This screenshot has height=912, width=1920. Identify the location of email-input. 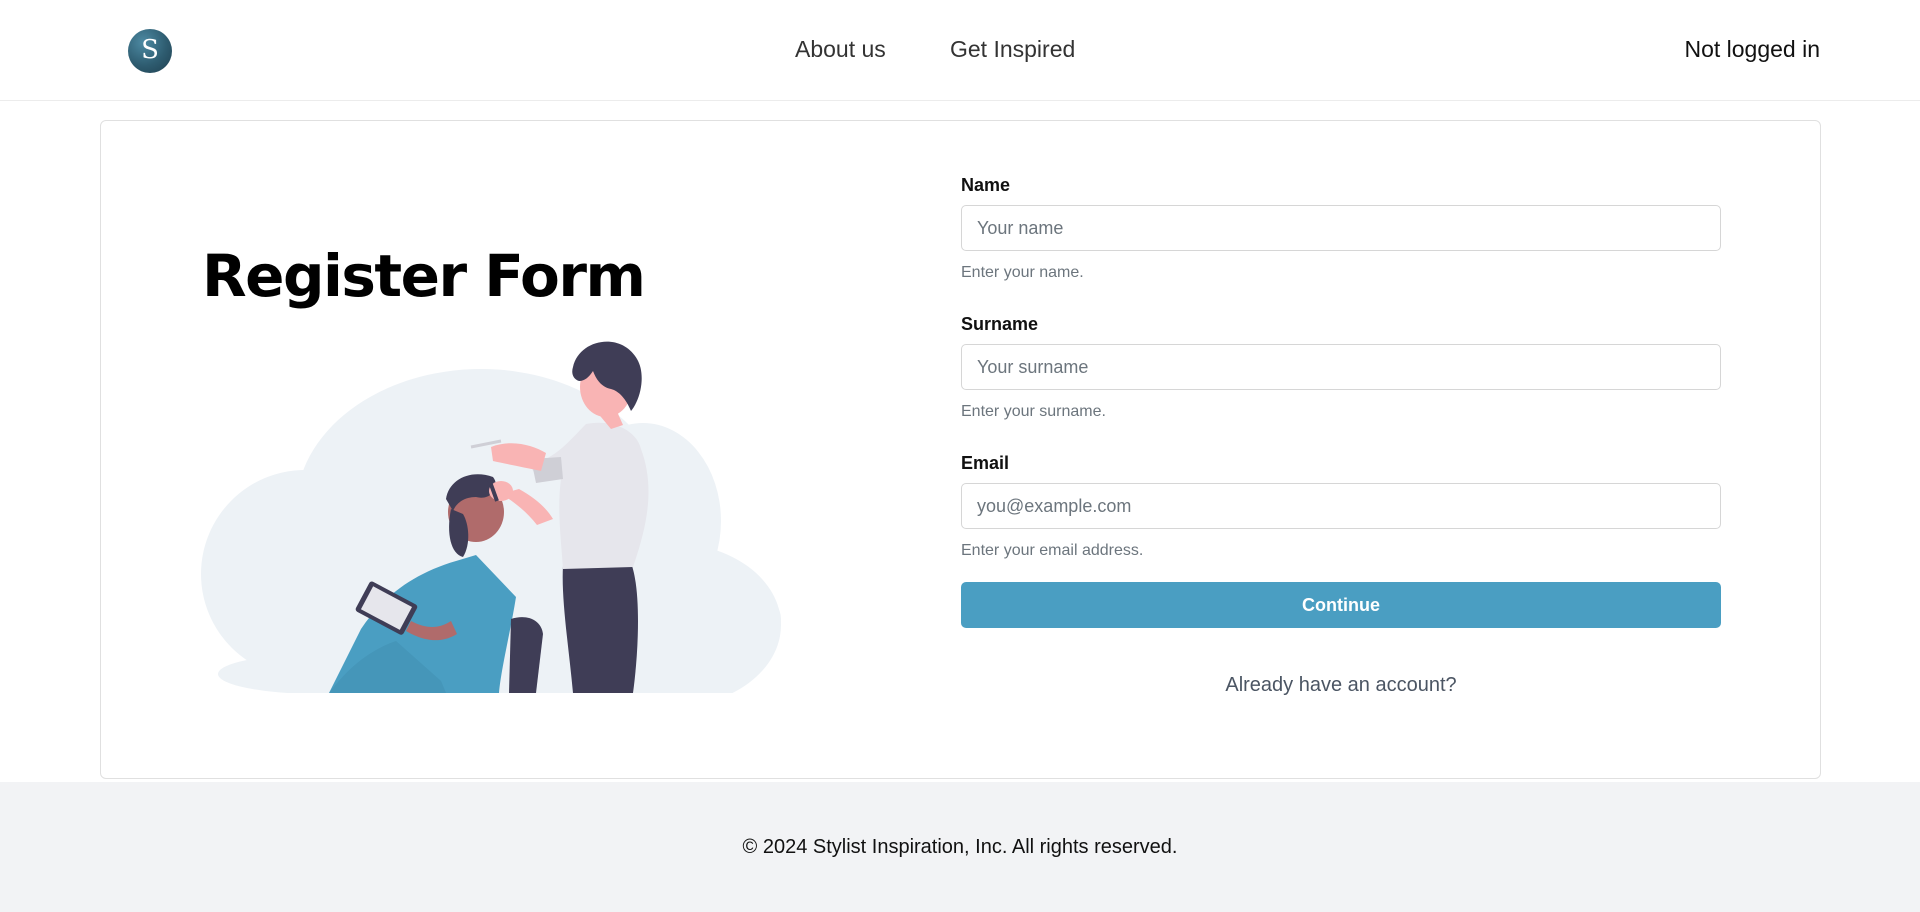
(1341, 506).